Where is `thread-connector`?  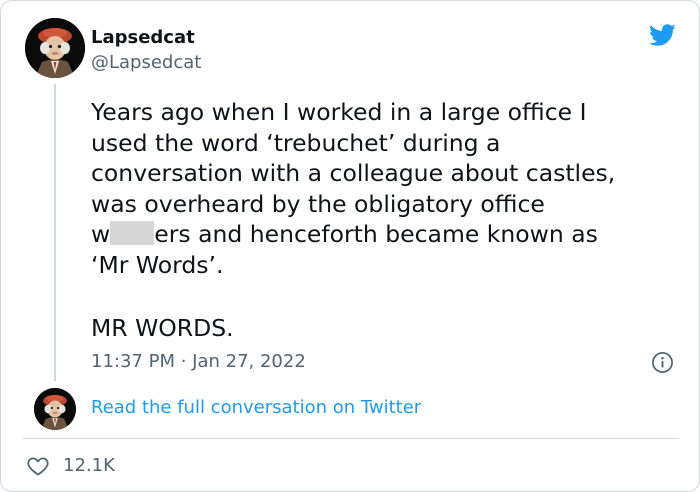
thread-connector is located at coordinates (55, 232).